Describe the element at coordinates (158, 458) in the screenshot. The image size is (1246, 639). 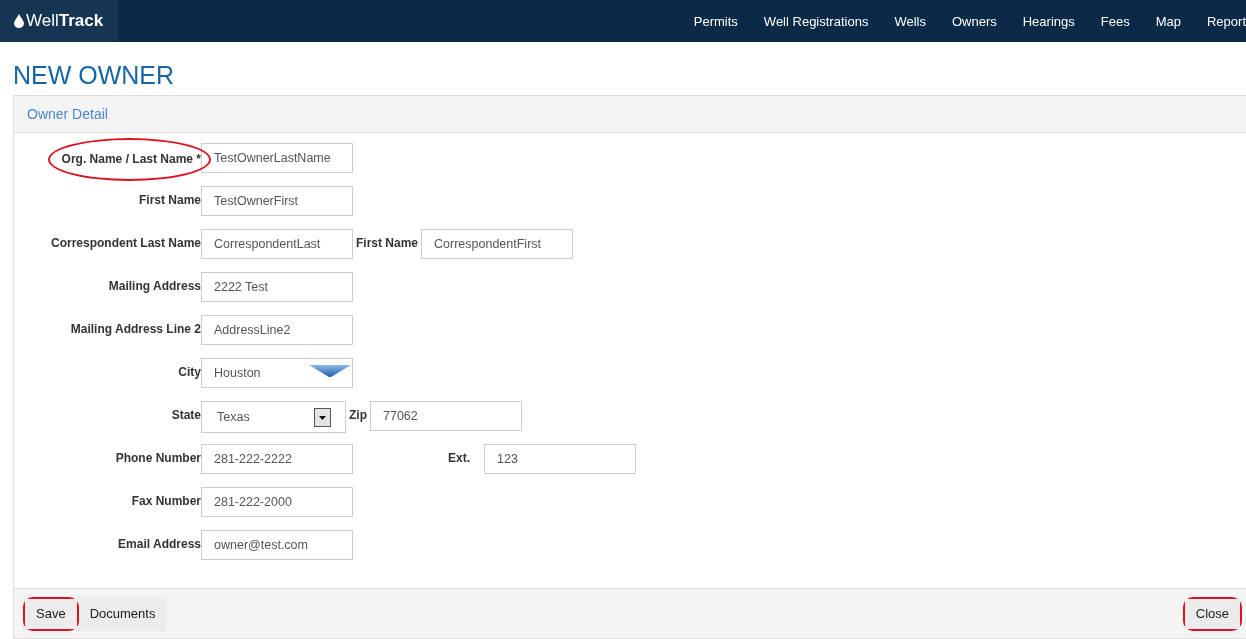
I see `field-label: Phone Number` at that location.